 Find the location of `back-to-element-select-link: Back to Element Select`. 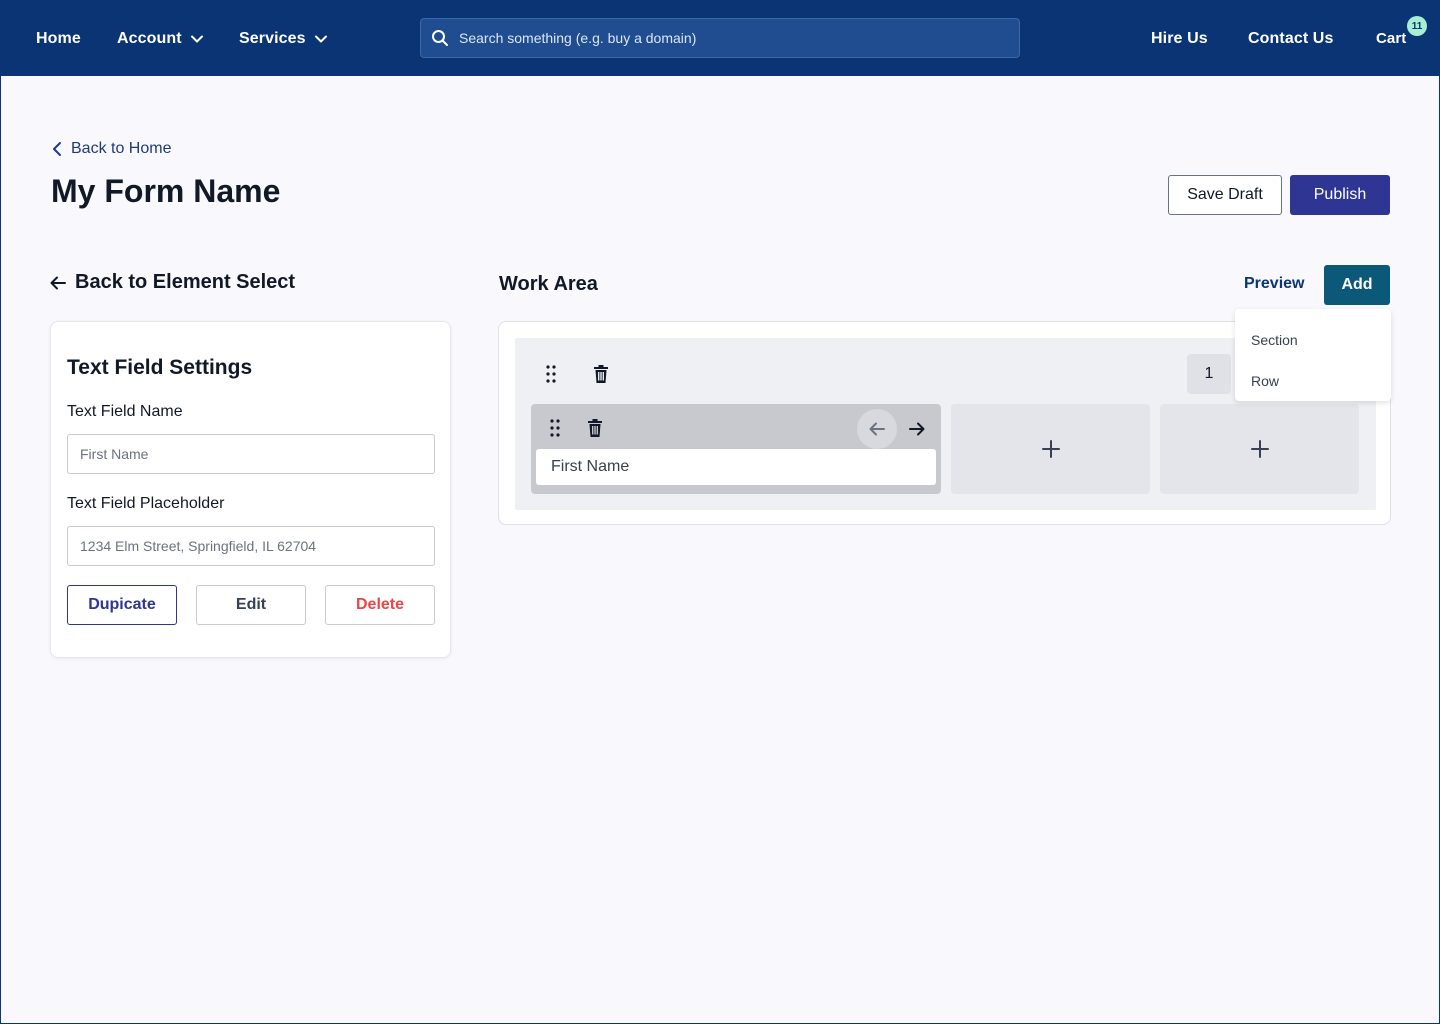

back-to-element-select-link: Back to Element Select is located at coordinates (172, 282).